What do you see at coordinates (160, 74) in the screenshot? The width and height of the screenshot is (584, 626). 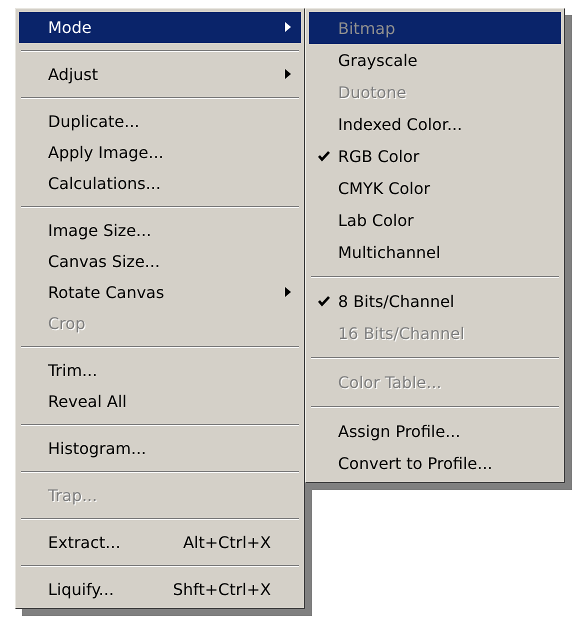 I see `menu-item: Adjust` at bounding box center [160, 74].